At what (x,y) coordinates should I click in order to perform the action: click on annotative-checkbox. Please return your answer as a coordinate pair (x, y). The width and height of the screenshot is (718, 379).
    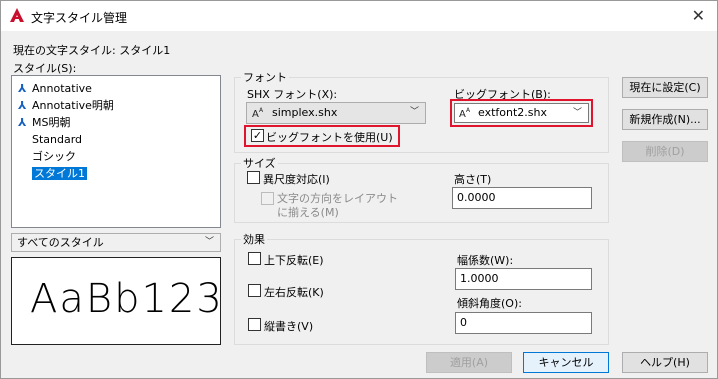
    Looking at the image, I should click on (253, 177).